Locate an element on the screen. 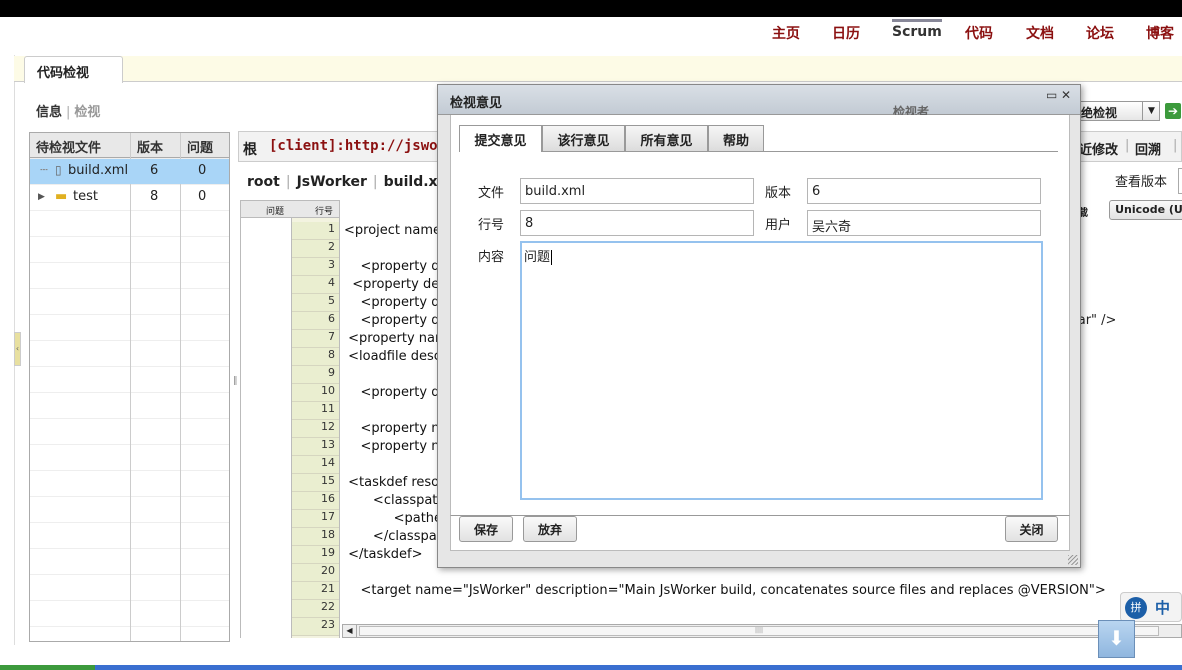 This screenshot has height=670, width=1182. line-number: 11 is located at coordinates (315, 411).